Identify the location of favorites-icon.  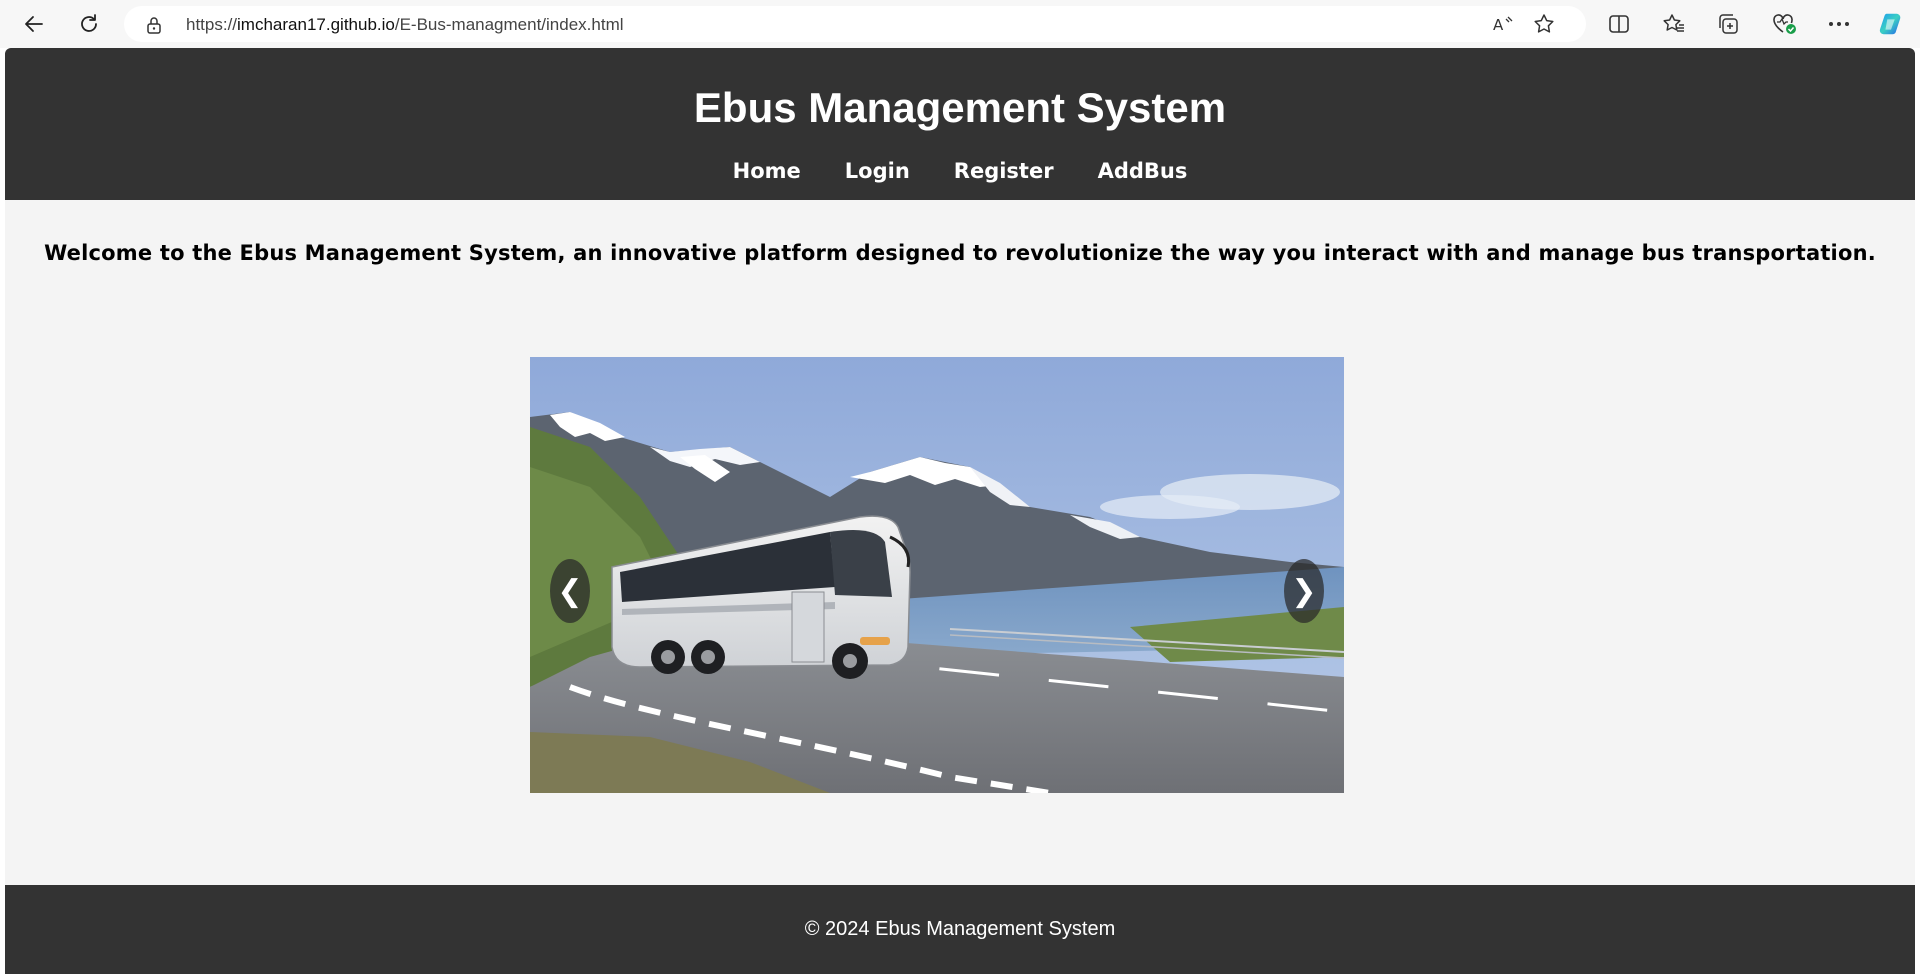
(1674, 24).